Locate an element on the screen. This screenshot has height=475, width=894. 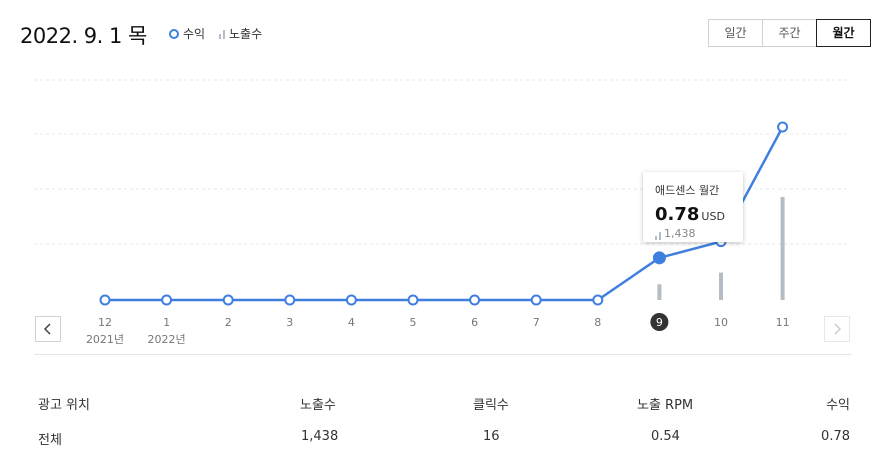
chevron-left-icon is located at coordinates (47, 329).